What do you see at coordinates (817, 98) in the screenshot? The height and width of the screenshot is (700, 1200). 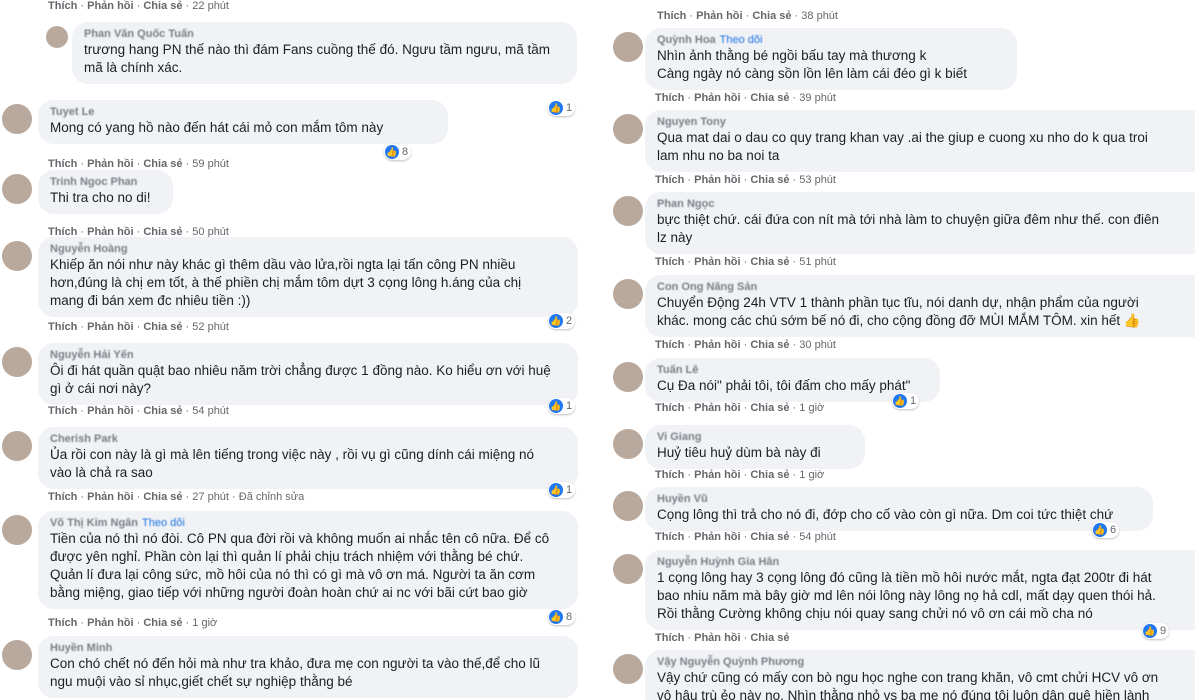 I see `comment-time: 39 phút` at bounding box center [817, 98].